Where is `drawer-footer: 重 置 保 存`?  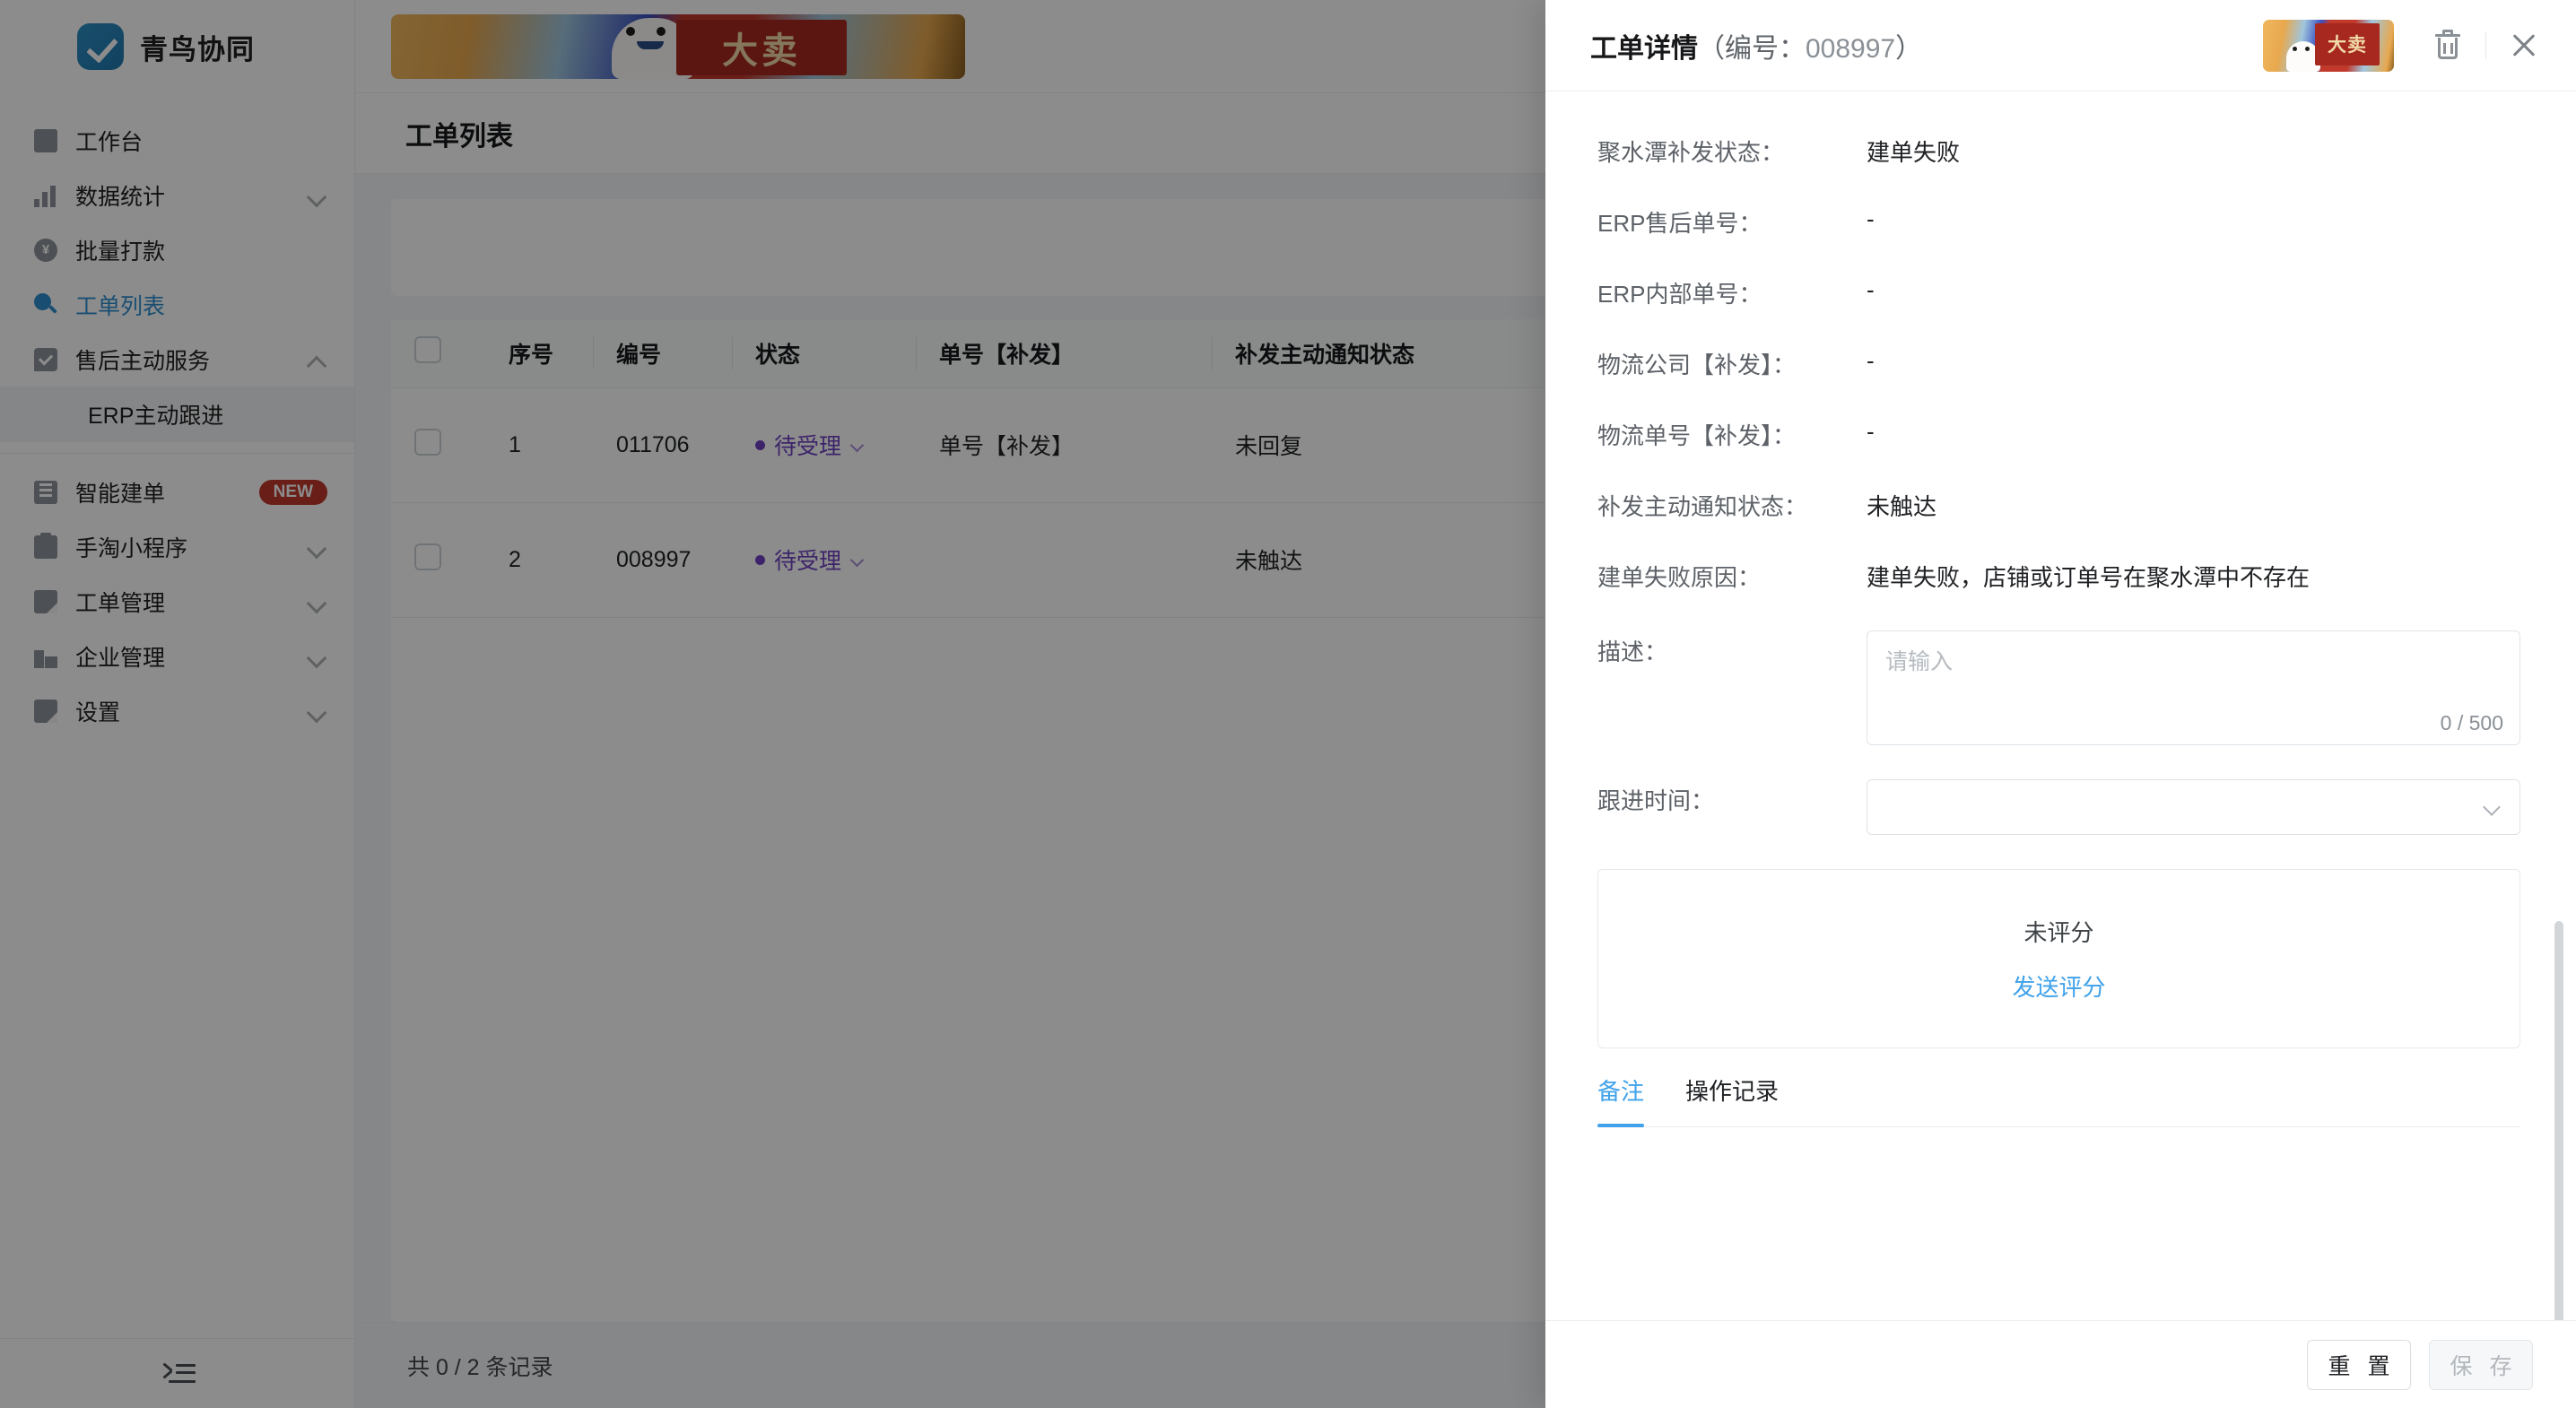 drawer-footer: 重 置 保 存 is located at coordinates (2060, 1364).